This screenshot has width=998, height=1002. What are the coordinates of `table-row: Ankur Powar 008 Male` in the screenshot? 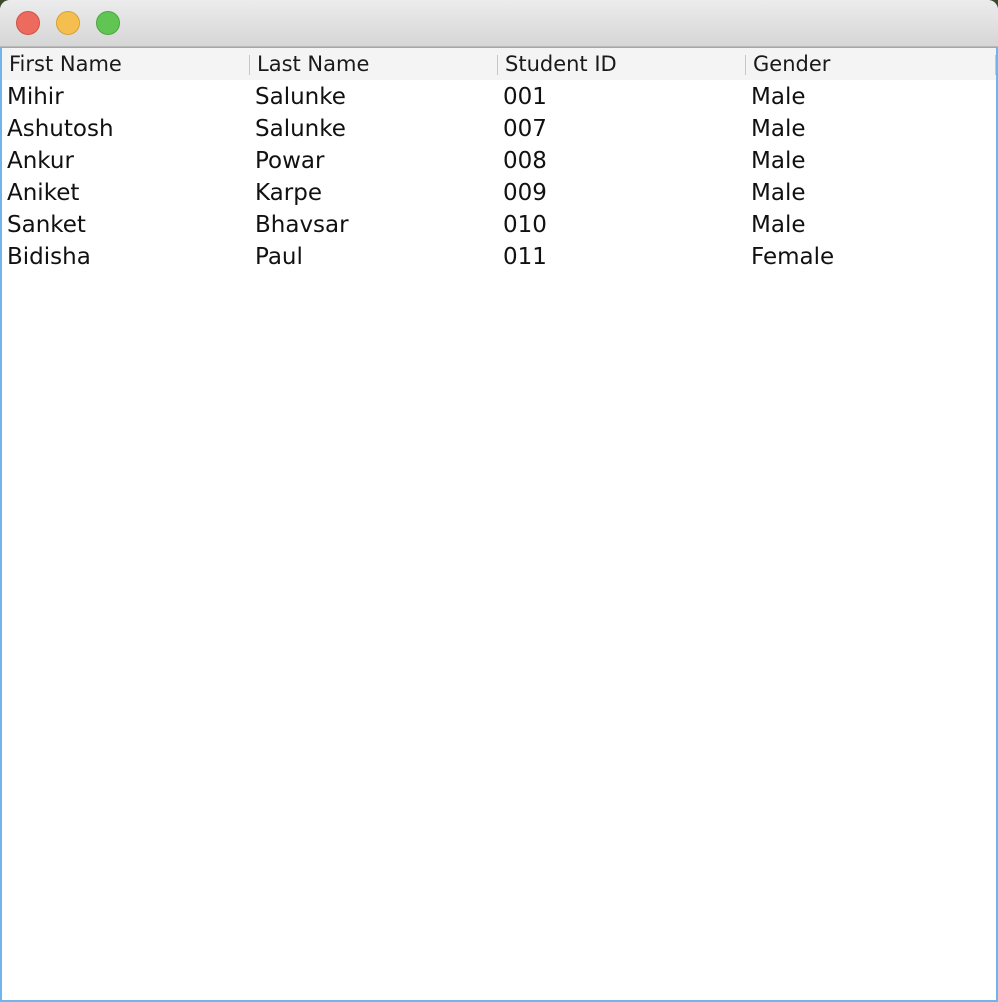 It's located at (499, 161).